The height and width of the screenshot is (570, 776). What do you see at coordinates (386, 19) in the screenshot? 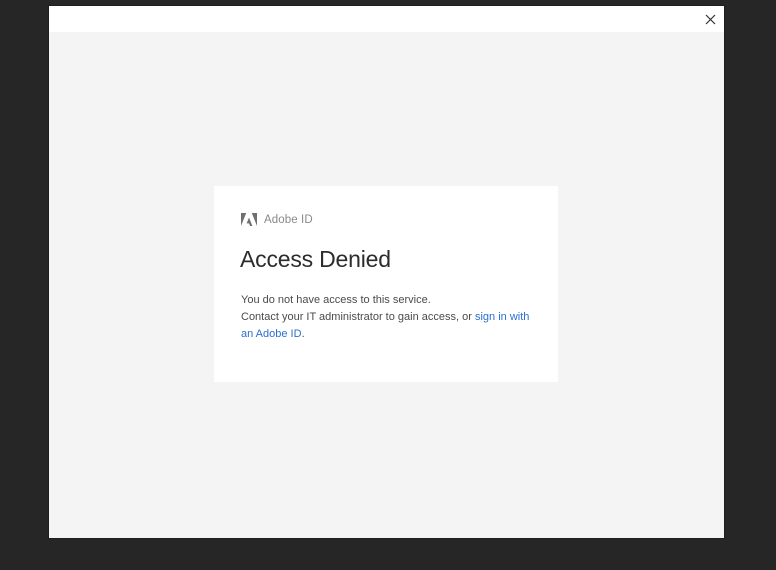
I see `dialog-titlebar` at bounding box center [386, 19].